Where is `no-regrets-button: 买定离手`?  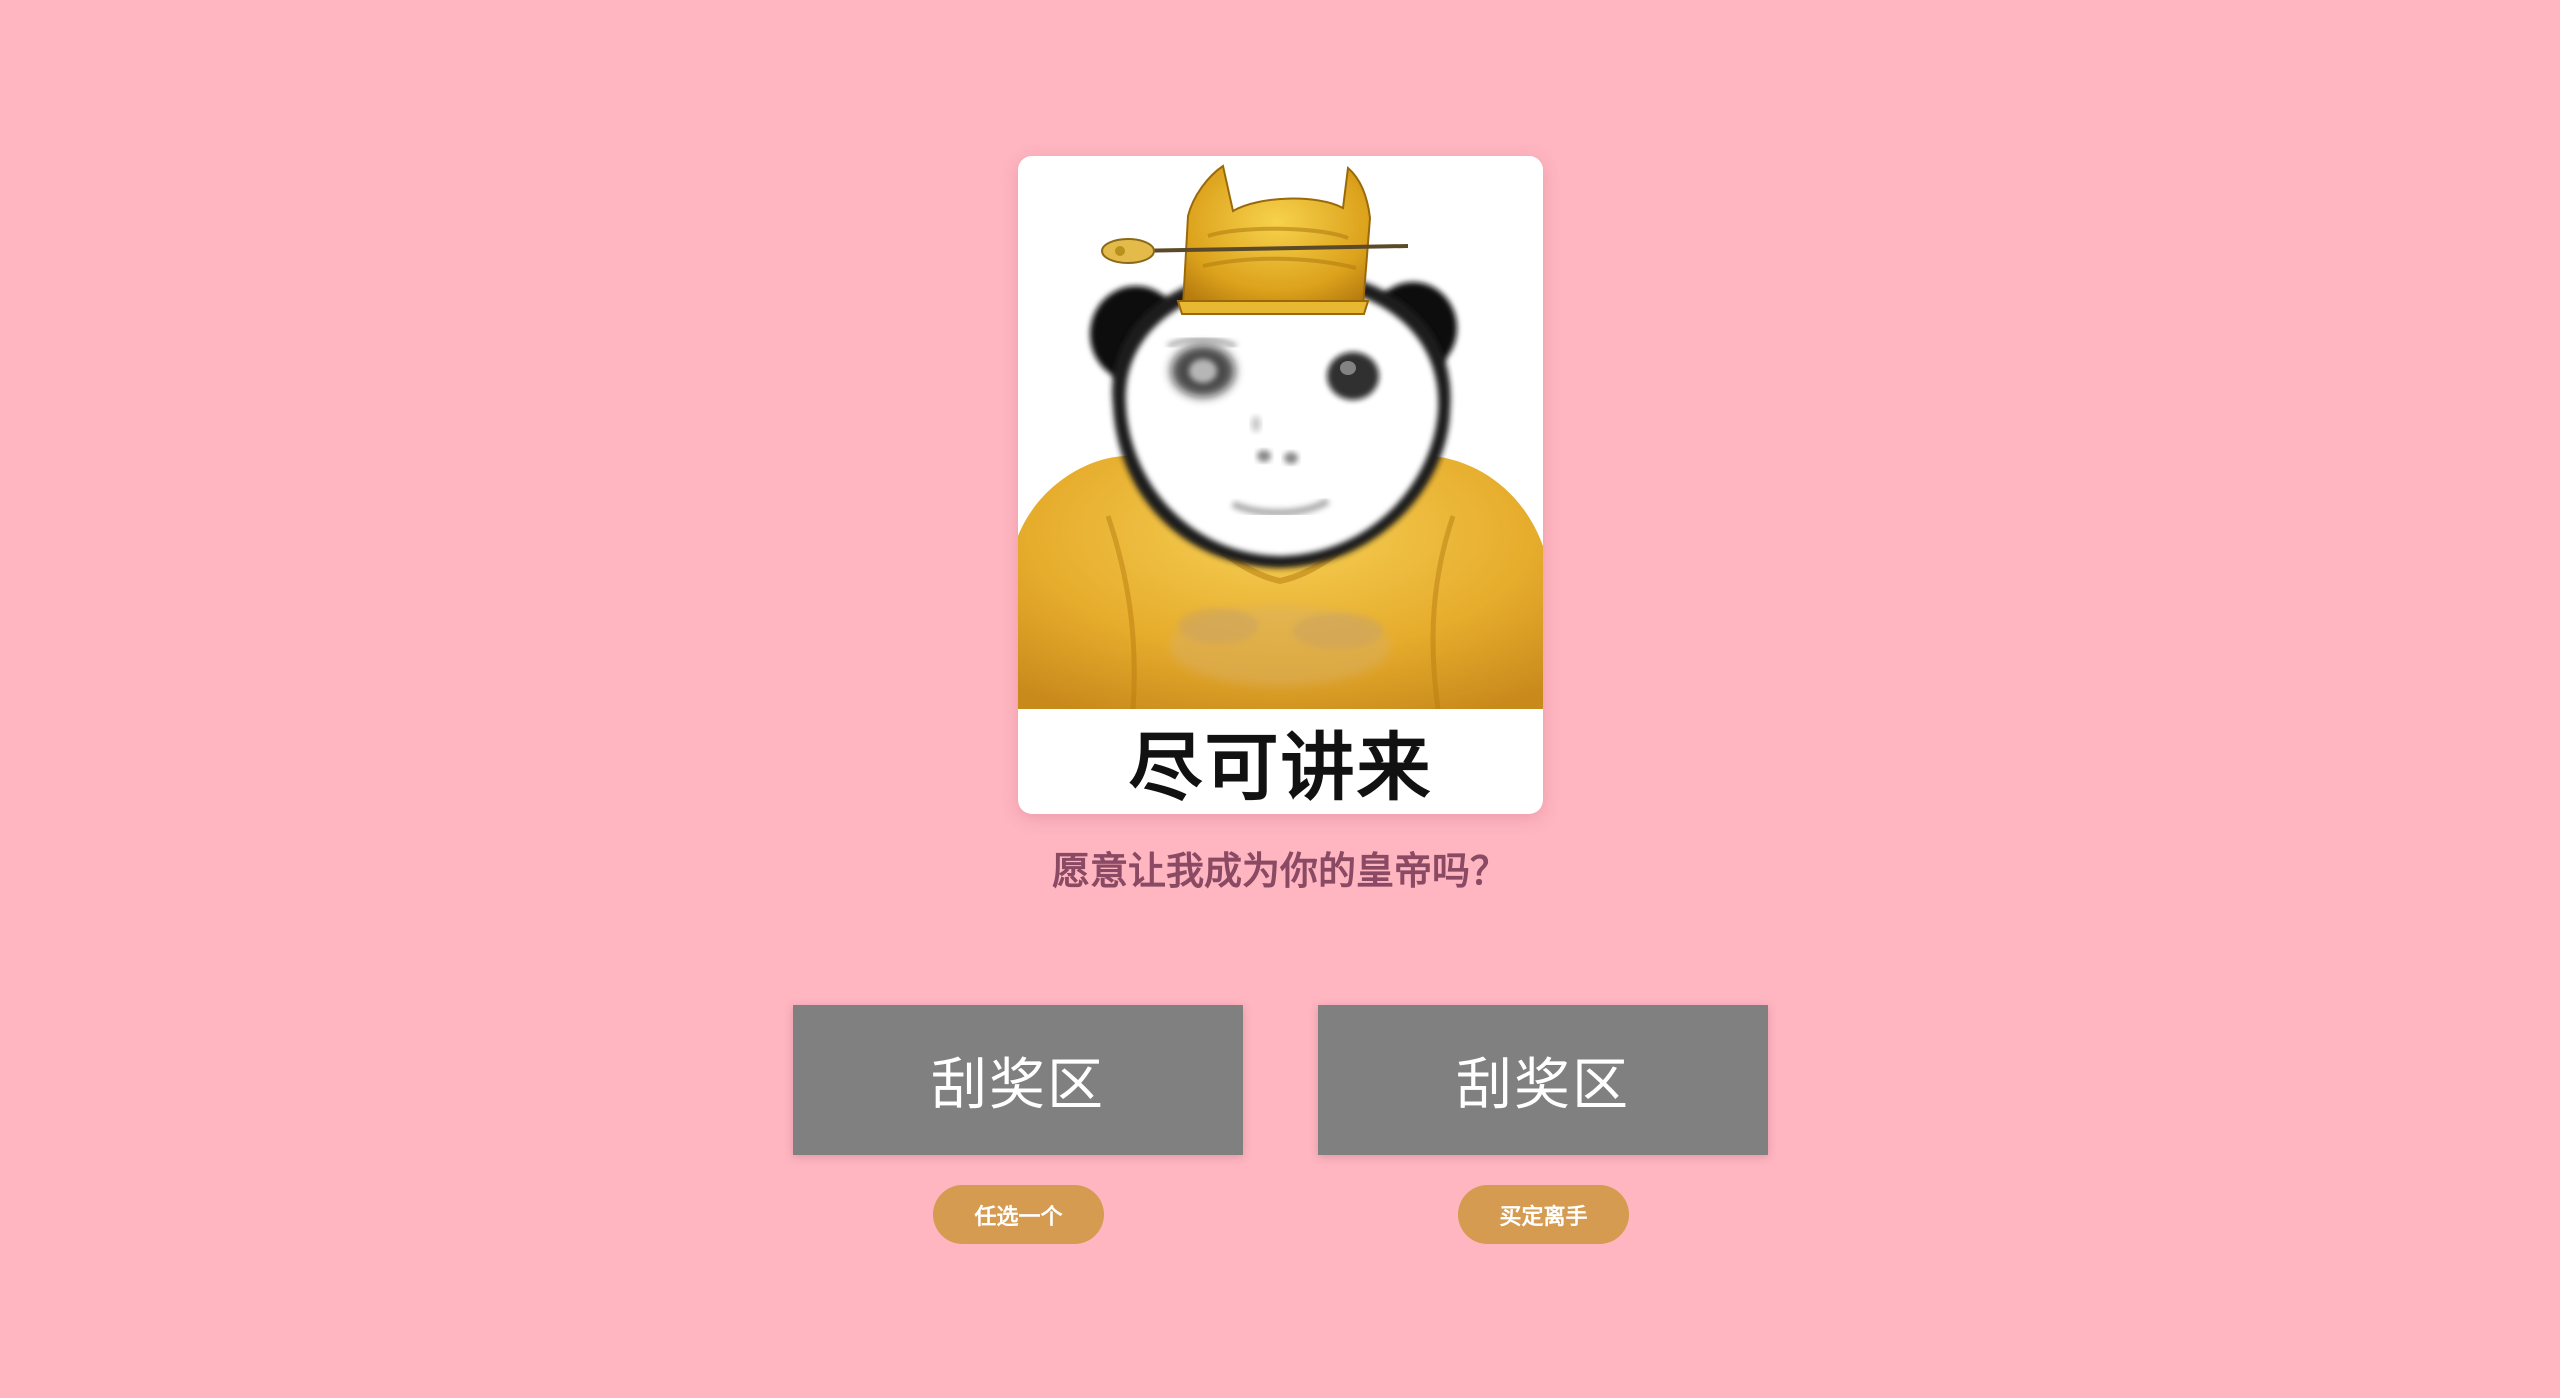
no-regrets-button: 买定离手 is located at coordinates (1543, 1214).